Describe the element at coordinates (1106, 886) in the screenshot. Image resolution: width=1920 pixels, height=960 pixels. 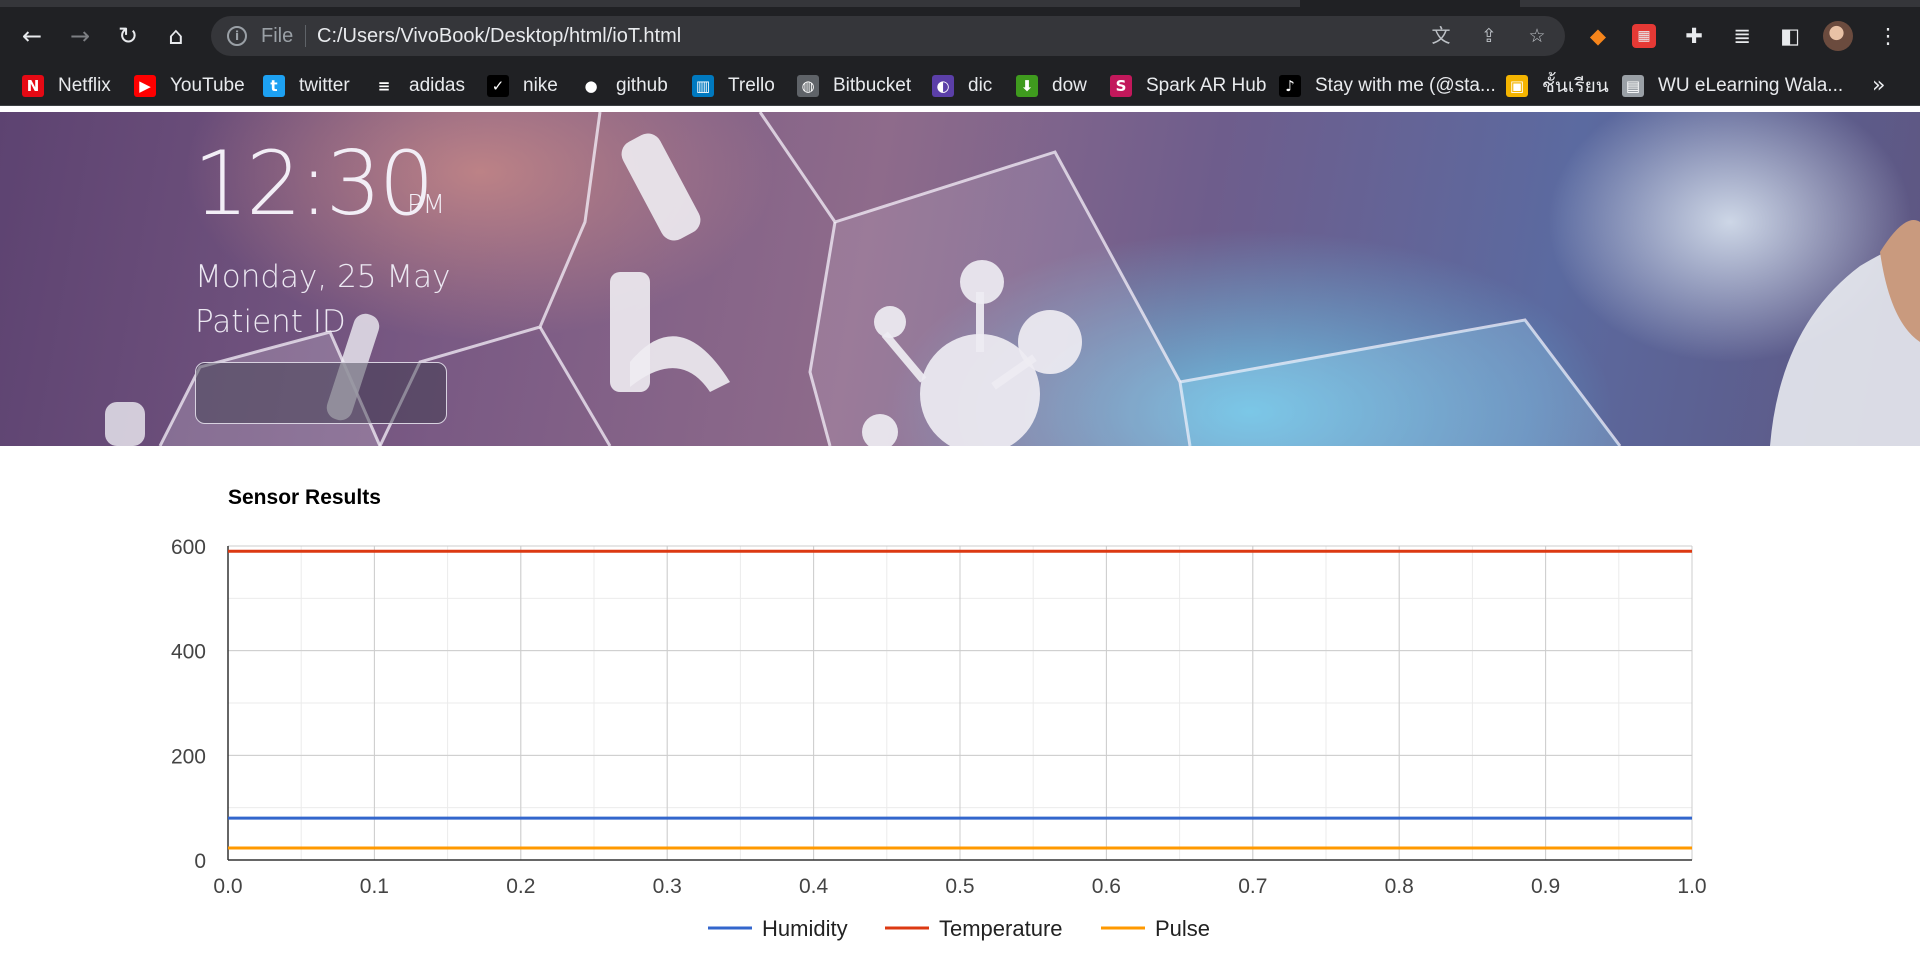
I see `x-tick-label: 0.6` at that location.